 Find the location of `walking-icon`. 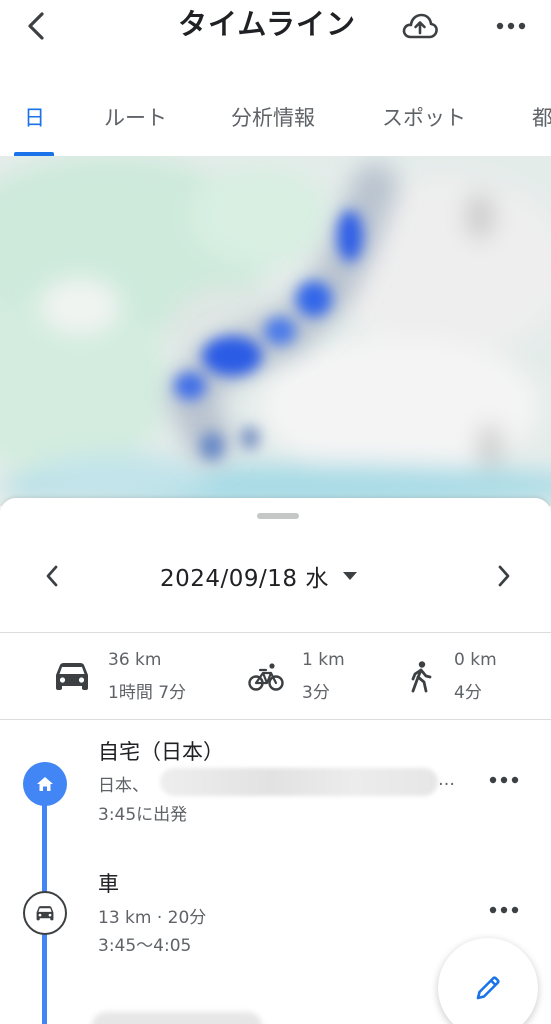

walking-icon is located at coordinates (421, 677).